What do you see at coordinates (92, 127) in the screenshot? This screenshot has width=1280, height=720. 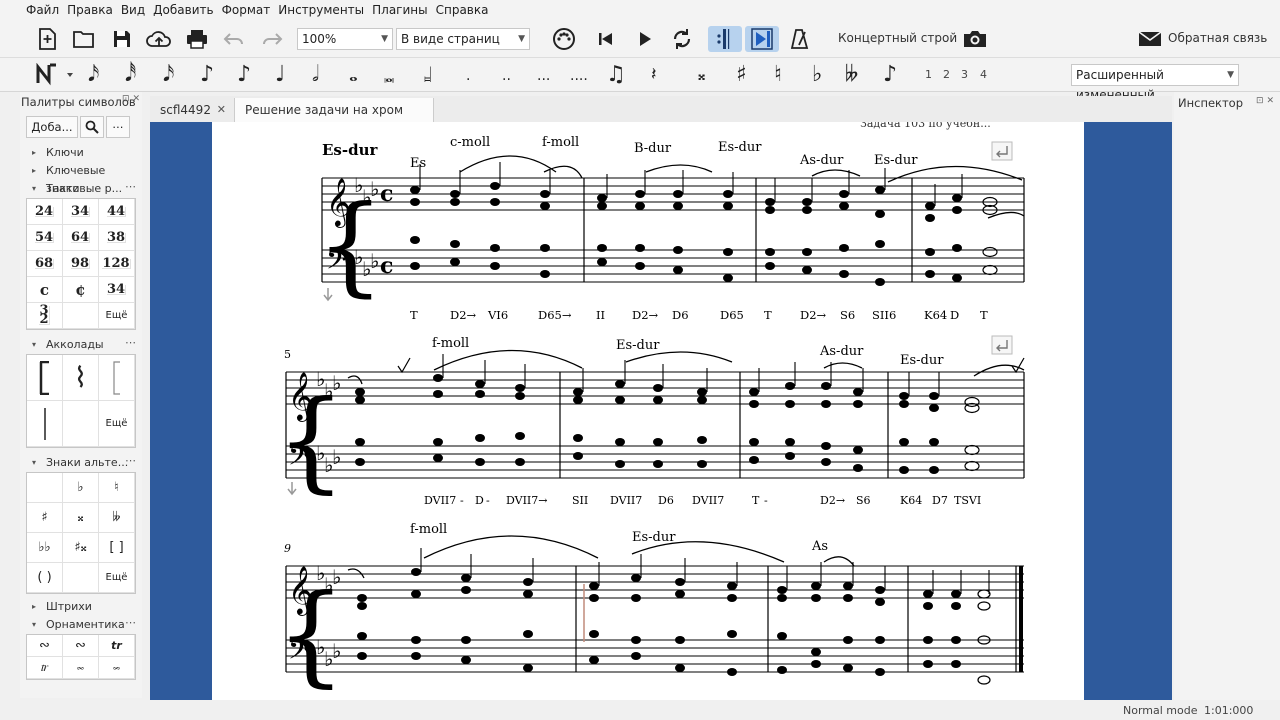 I see `search-icon` at bounding box center [92, 127].